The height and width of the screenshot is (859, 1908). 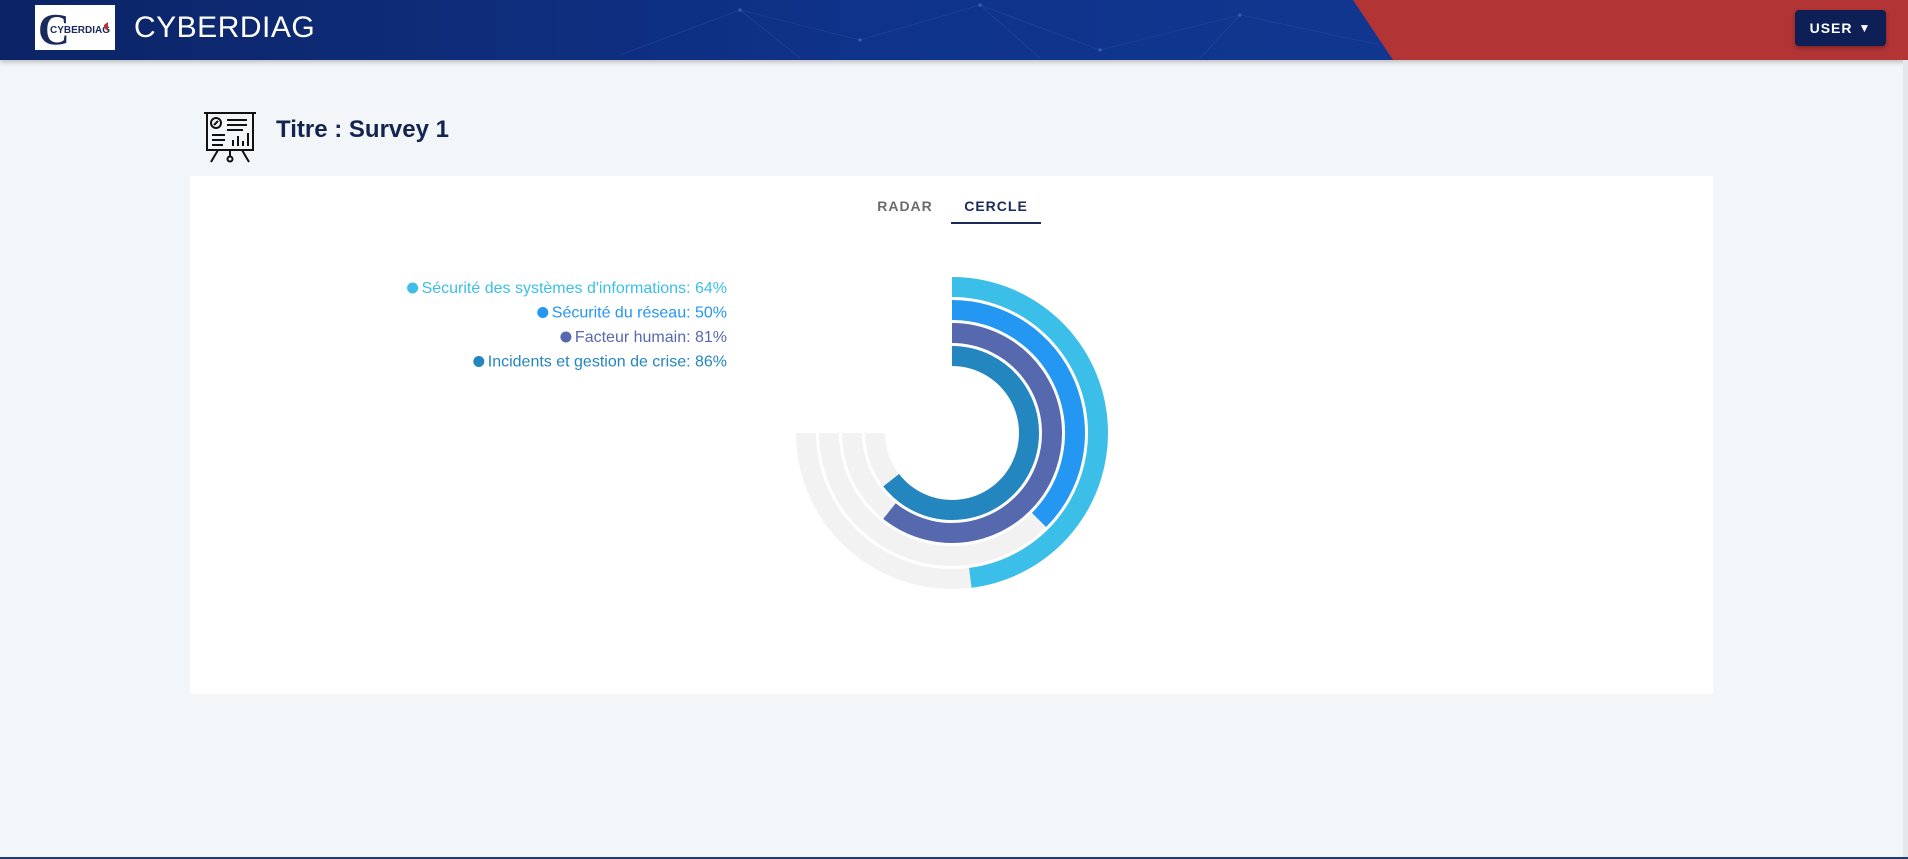 I want to click on logo-graphic: C CYBERDIAG, so click(x=74, y=29).